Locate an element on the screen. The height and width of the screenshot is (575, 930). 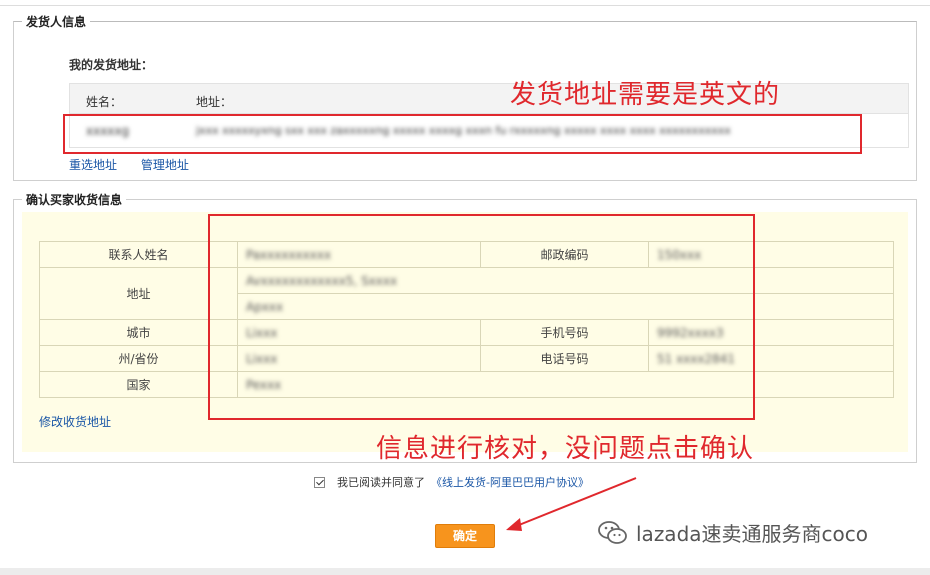
buyer-info-legend: 确认买家收货信息 is located at coordinates (74, 199).